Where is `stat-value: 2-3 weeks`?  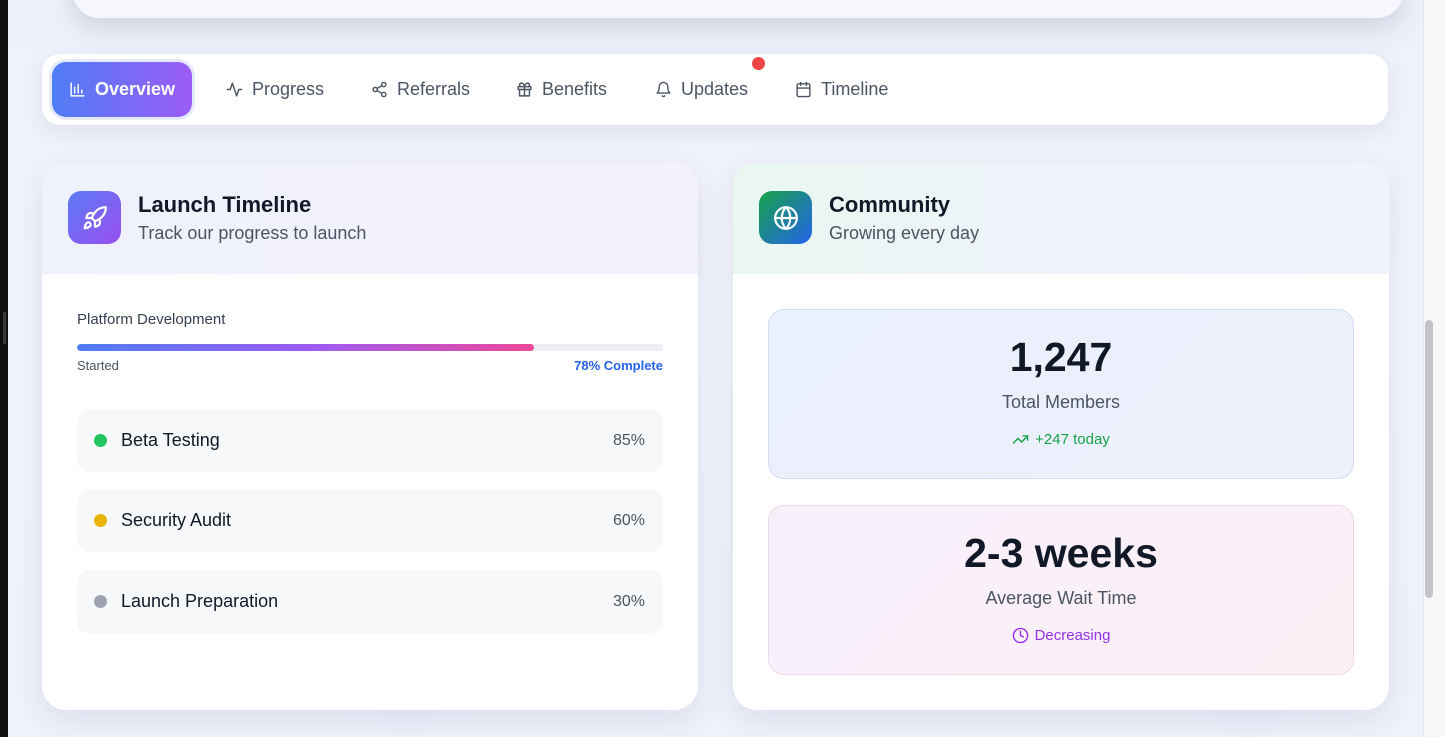 stat-value: 2-3 weeks is located at coordinates (1061, 553).